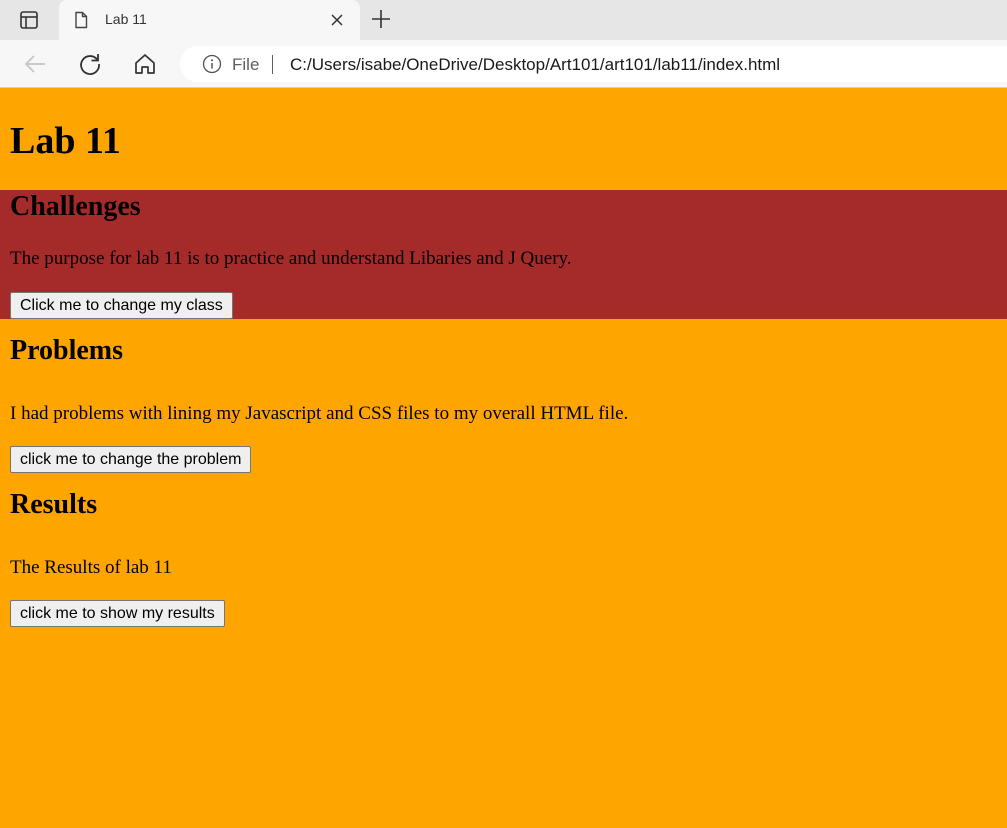 The image size is (1007, 828). I want to click on close-icon, so click(337, 20).